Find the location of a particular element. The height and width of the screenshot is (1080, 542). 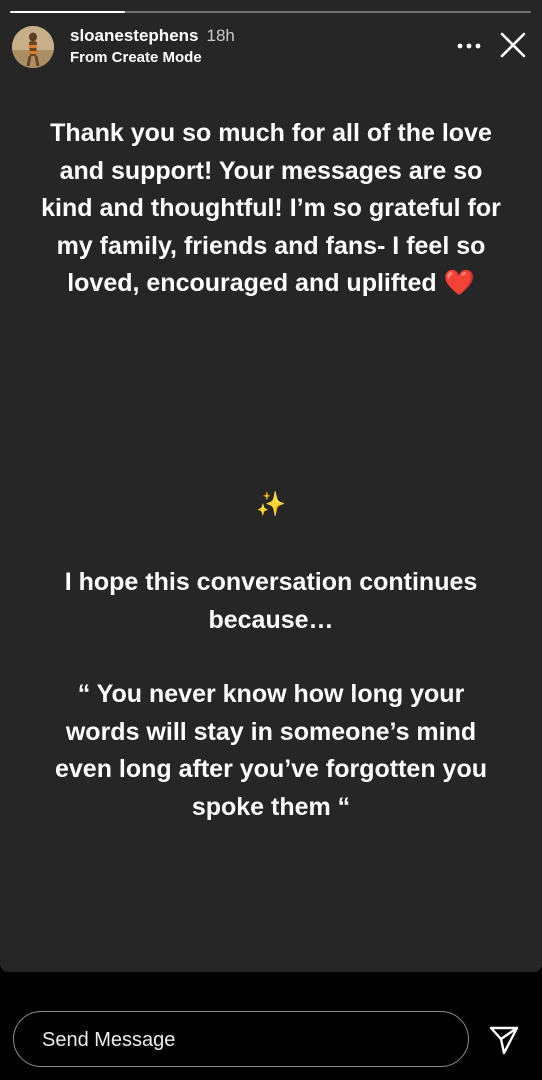

send-icon is located at coordinates (504, 1040).